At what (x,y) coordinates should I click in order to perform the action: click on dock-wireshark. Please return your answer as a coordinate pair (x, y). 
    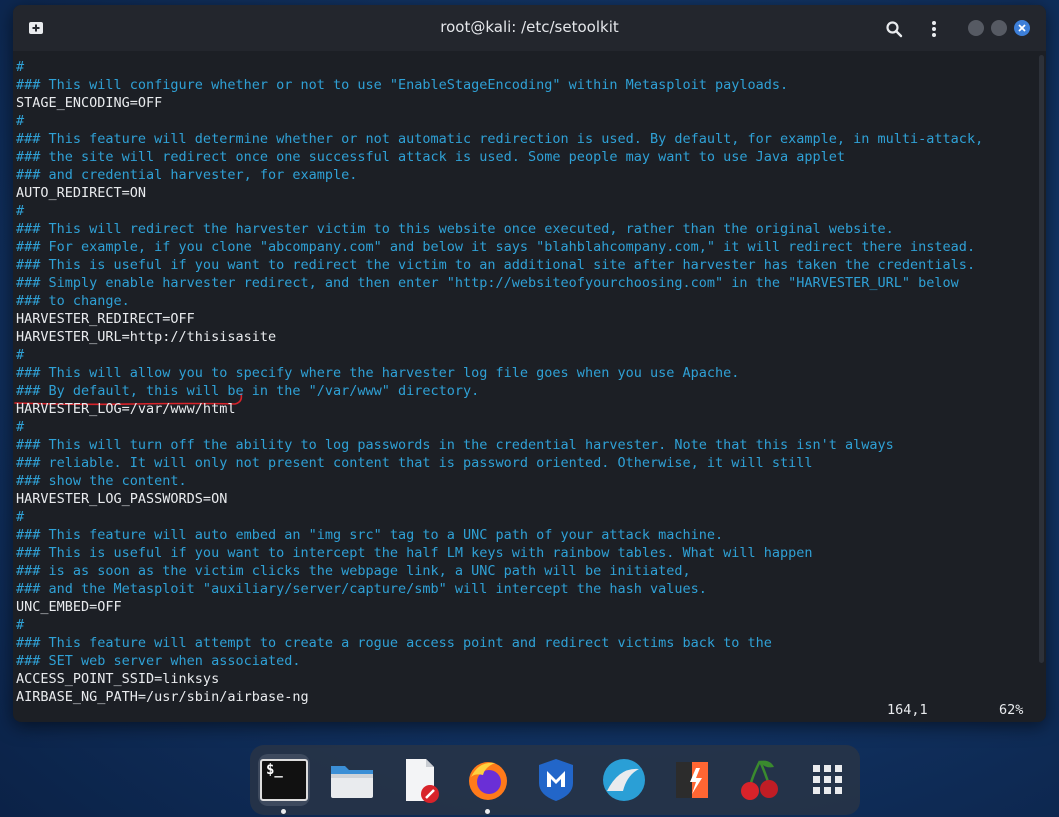
    Looking at the image, I should click on (624, 780).